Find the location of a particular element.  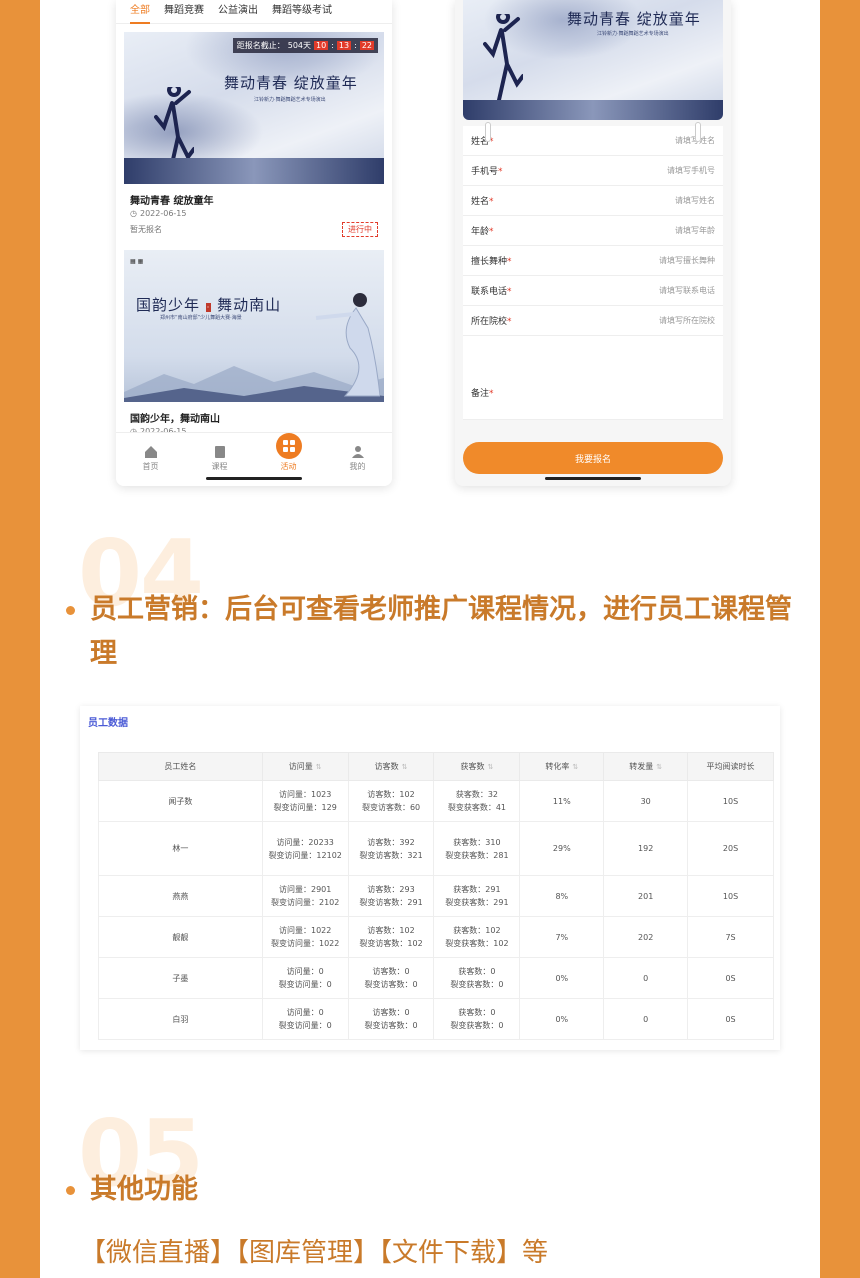

nav-home: 首页 is located at coordinates (151, 458).